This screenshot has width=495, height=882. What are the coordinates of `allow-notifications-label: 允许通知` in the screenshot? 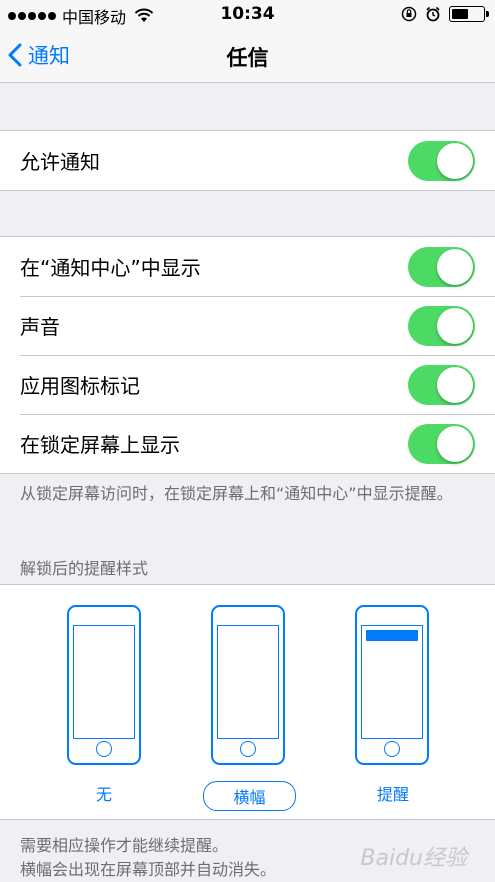 It's located at (60, 162).